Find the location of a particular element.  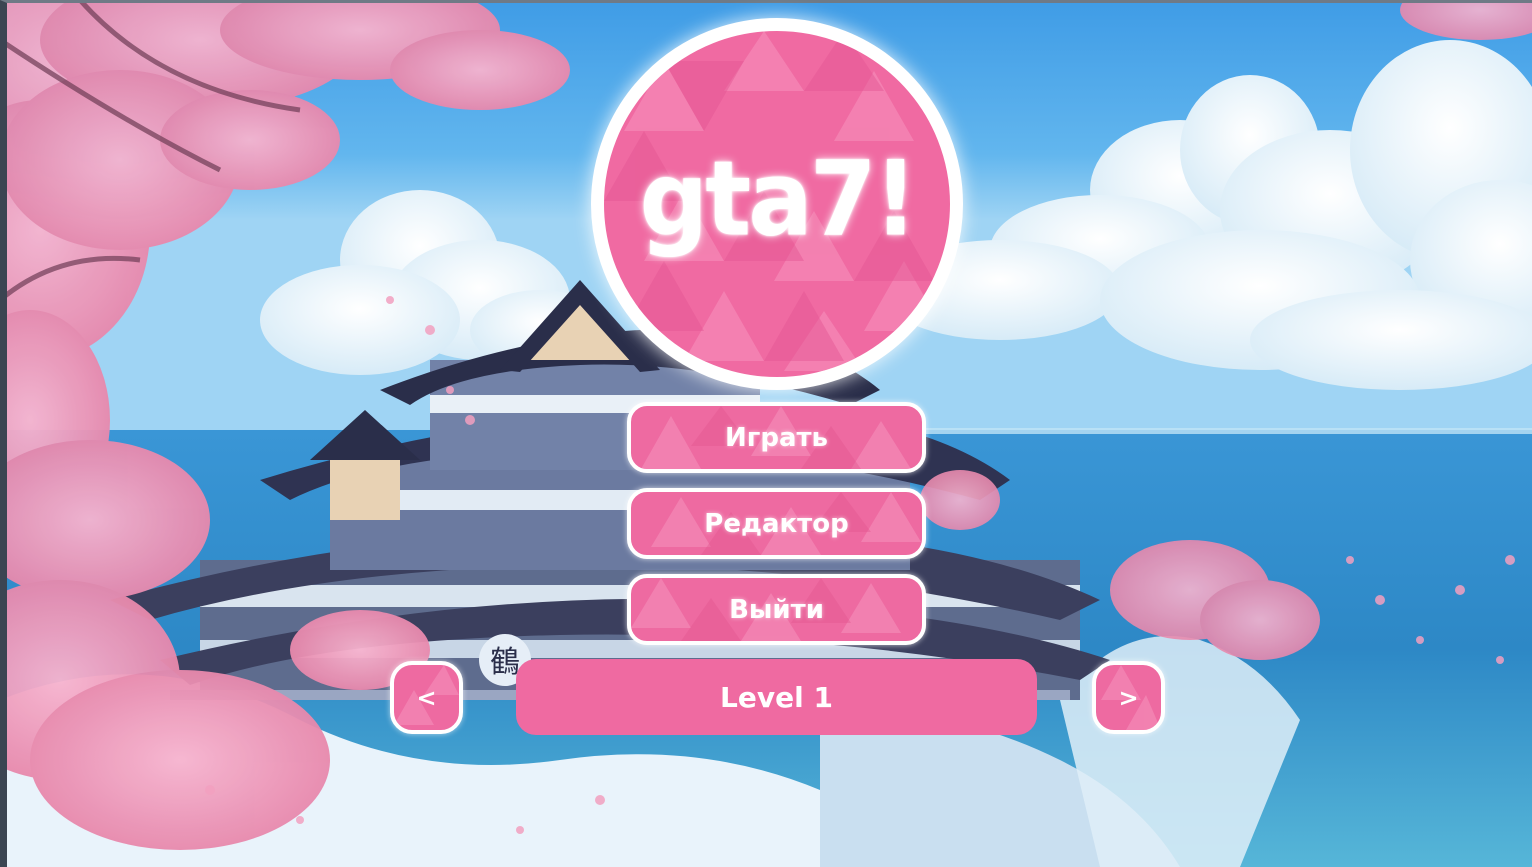

exit-button: Выйти is located at coordinates (776, 609).